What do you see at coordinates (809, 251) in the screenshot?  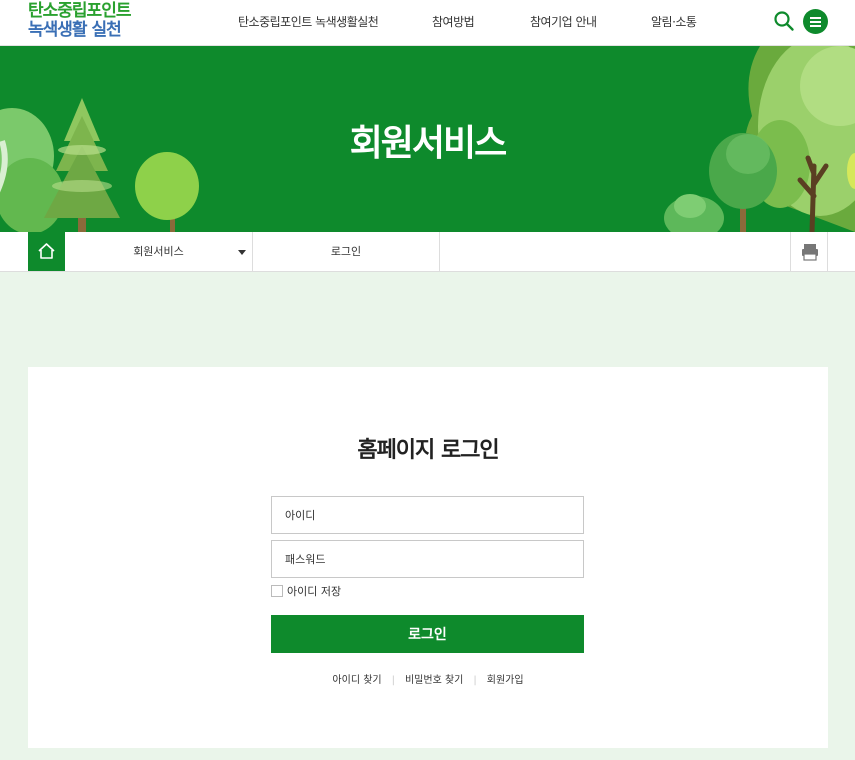 I see `printer-icon` at bounding box center [809, 251].